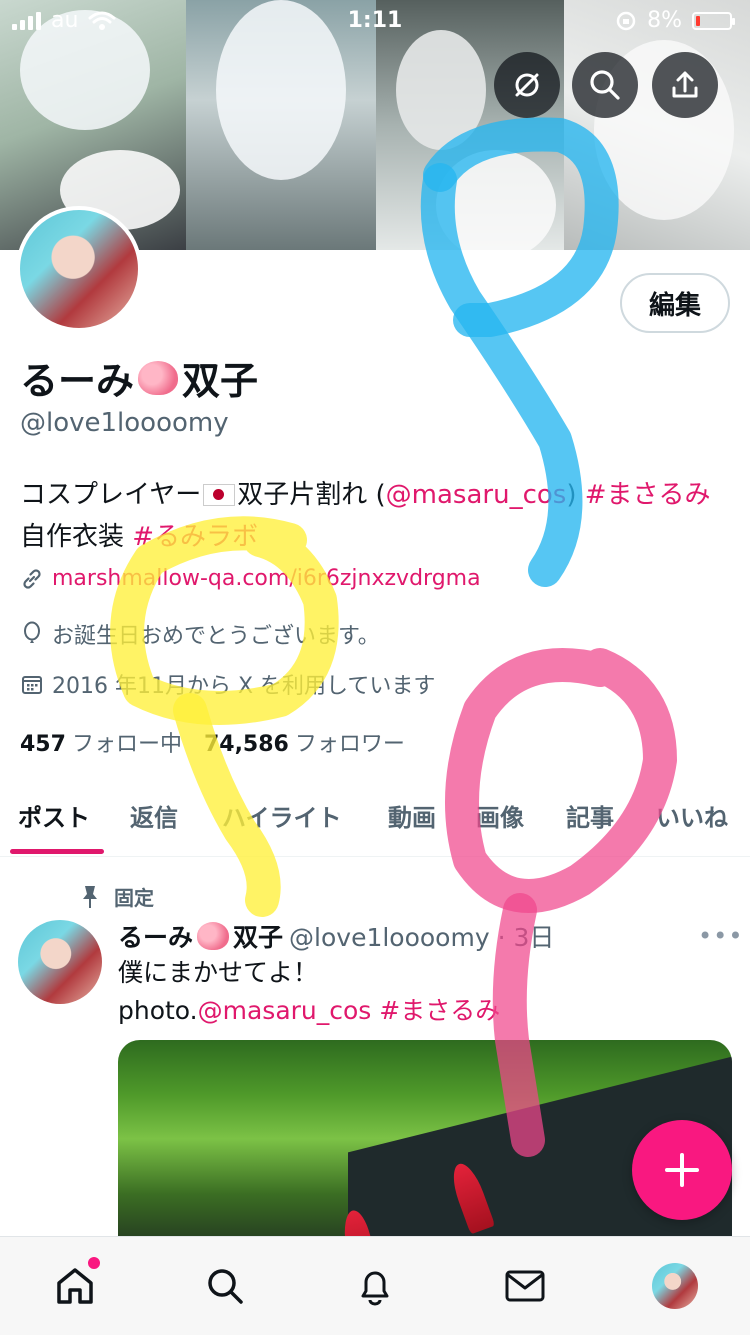  I want to click on tab-videos: 動画, so click(412, 815).